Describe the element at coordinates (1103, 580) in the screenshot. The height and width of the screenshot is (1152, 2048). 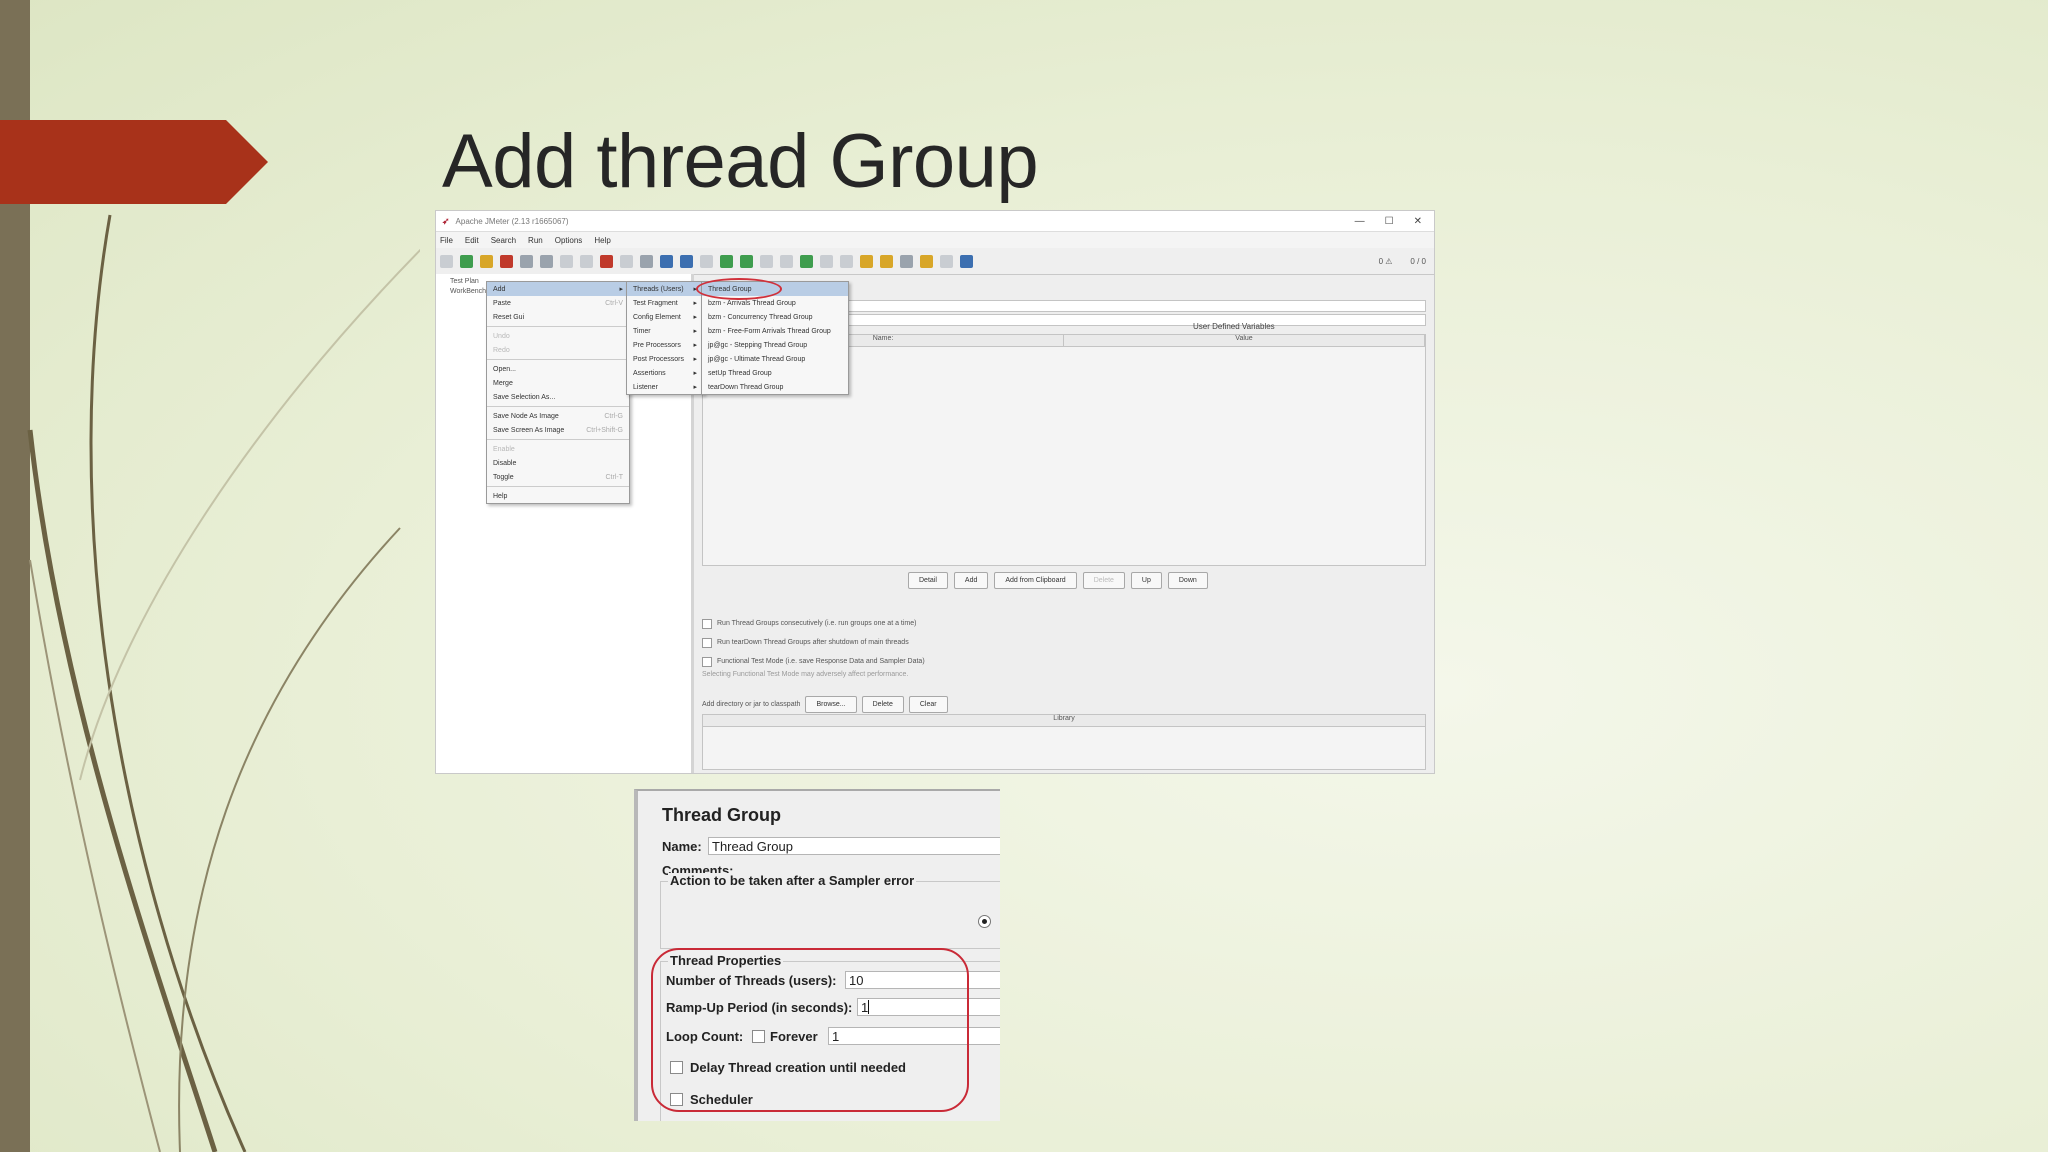
I see `delete-button: Delete` at that location.